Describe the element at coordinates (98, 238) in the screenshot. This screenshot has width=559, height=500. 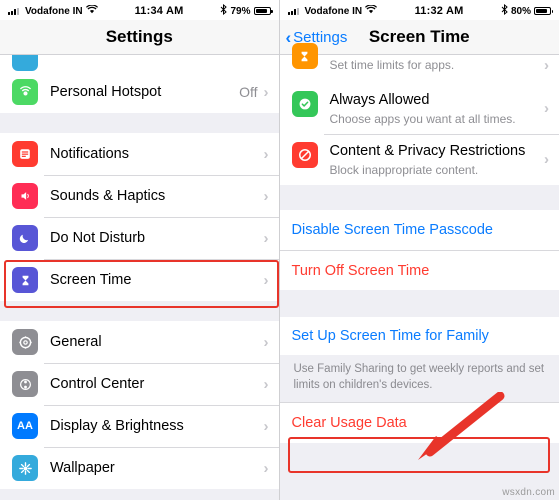
I see `row-label: Do Not Disturb` at that location.